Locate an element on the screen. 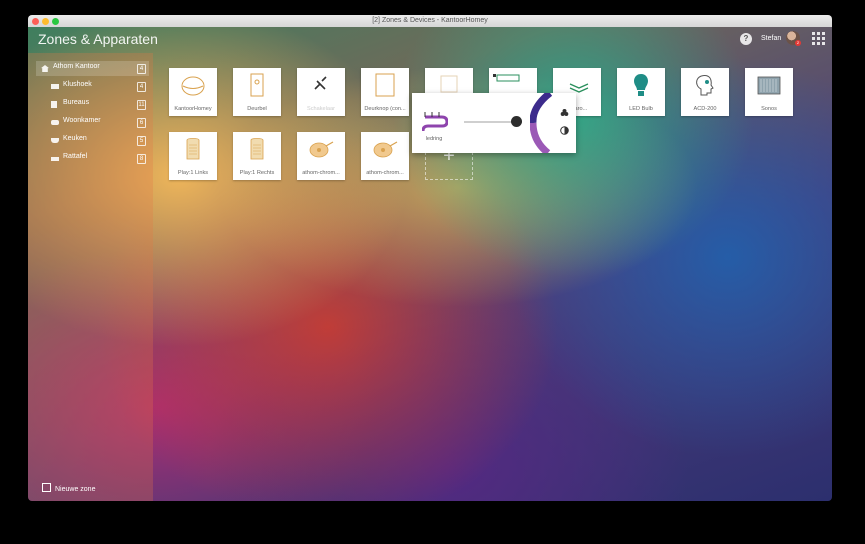 This screenshot has width=865, height=544. device-tile-acd-200: ACD-200 is located at coordinates (705, 92).